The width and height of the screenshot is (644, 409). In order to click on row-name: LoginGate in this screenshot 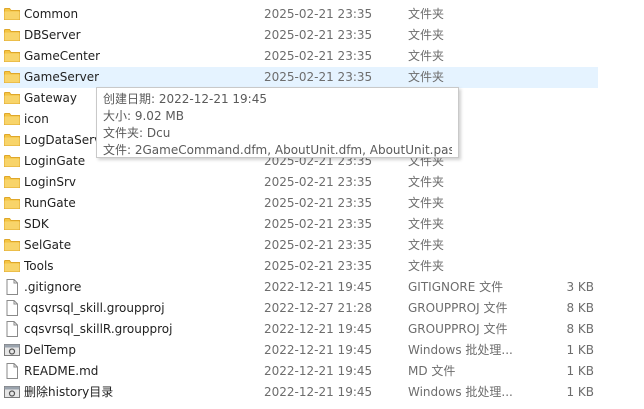, I will do `click(55, 161)`.